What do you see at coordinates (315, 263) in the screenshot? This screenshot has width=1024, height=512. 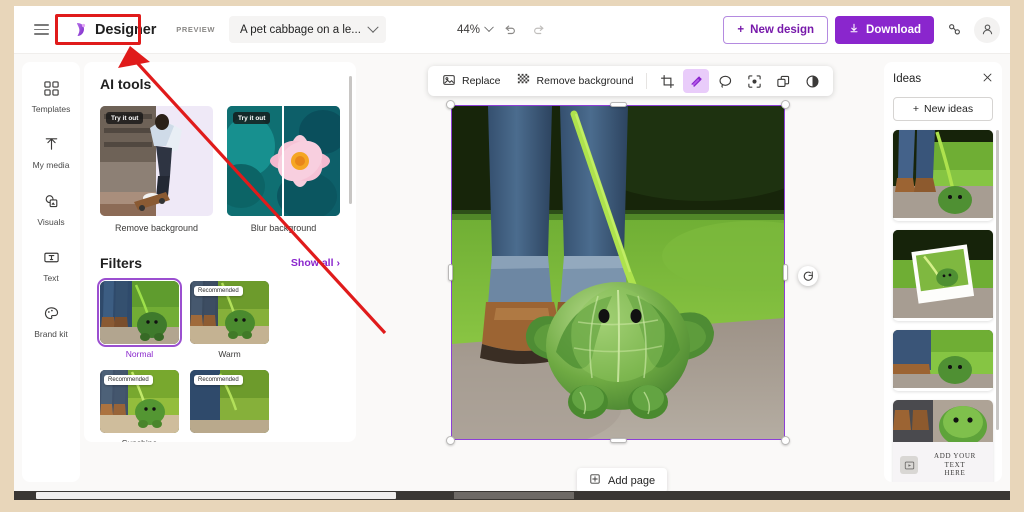 I see `show-all-filters-link: Show all ›` at bounding box center [315, 263].